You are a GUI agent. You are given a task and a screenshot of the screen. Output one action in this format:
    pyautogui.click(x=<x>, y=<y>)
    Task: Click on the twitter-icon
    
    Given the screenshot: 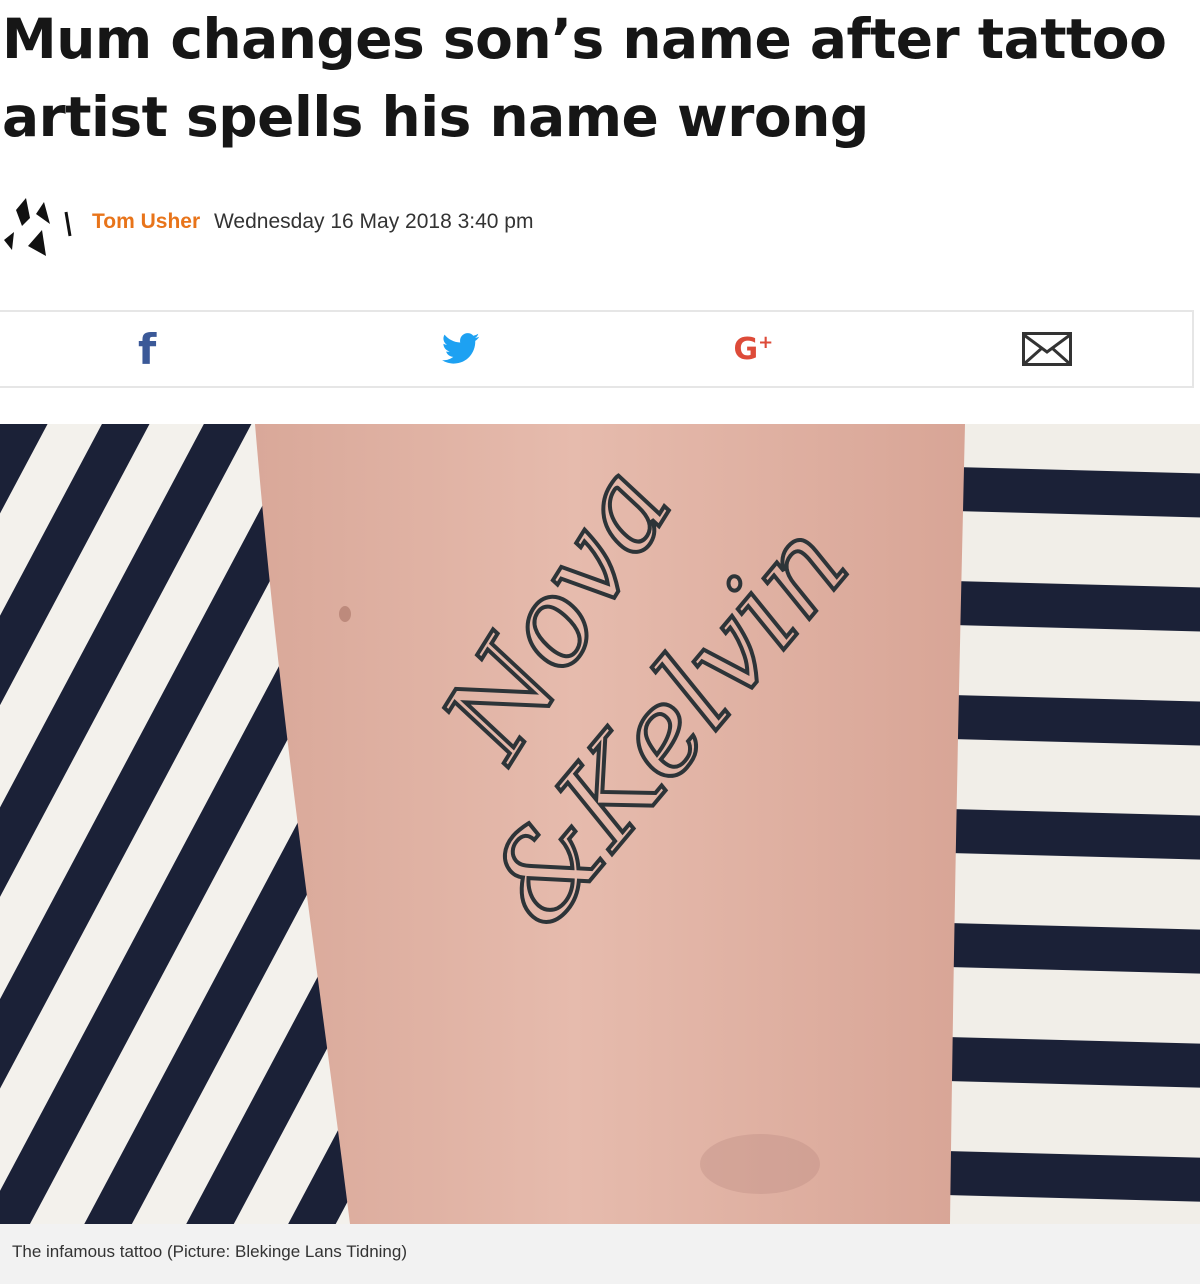 What is the action you would take?
    pyautogui.click(x=461, y=348)
    